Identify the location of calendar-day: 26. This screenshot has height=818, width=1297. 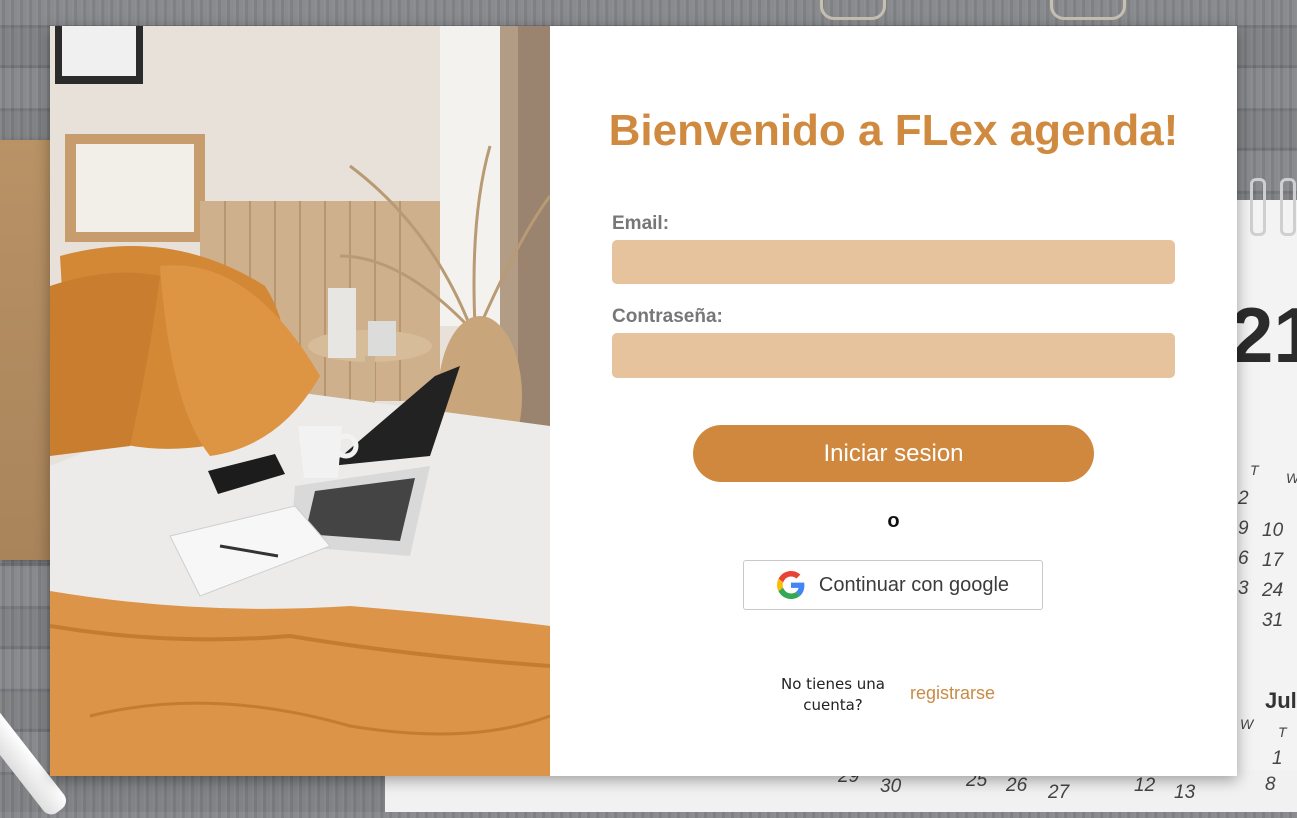
(1017, 785).